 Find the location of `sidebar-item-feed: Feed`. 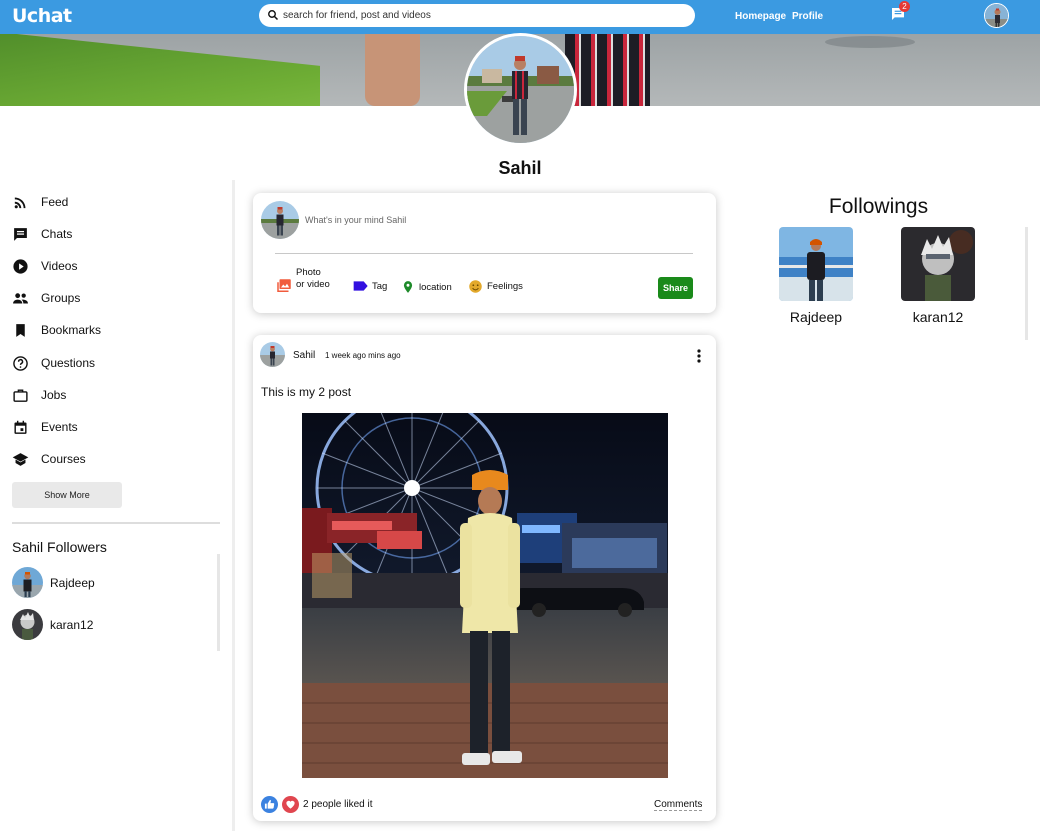

sidebar-item-feed: Feed is located at coordinates (40, 202).